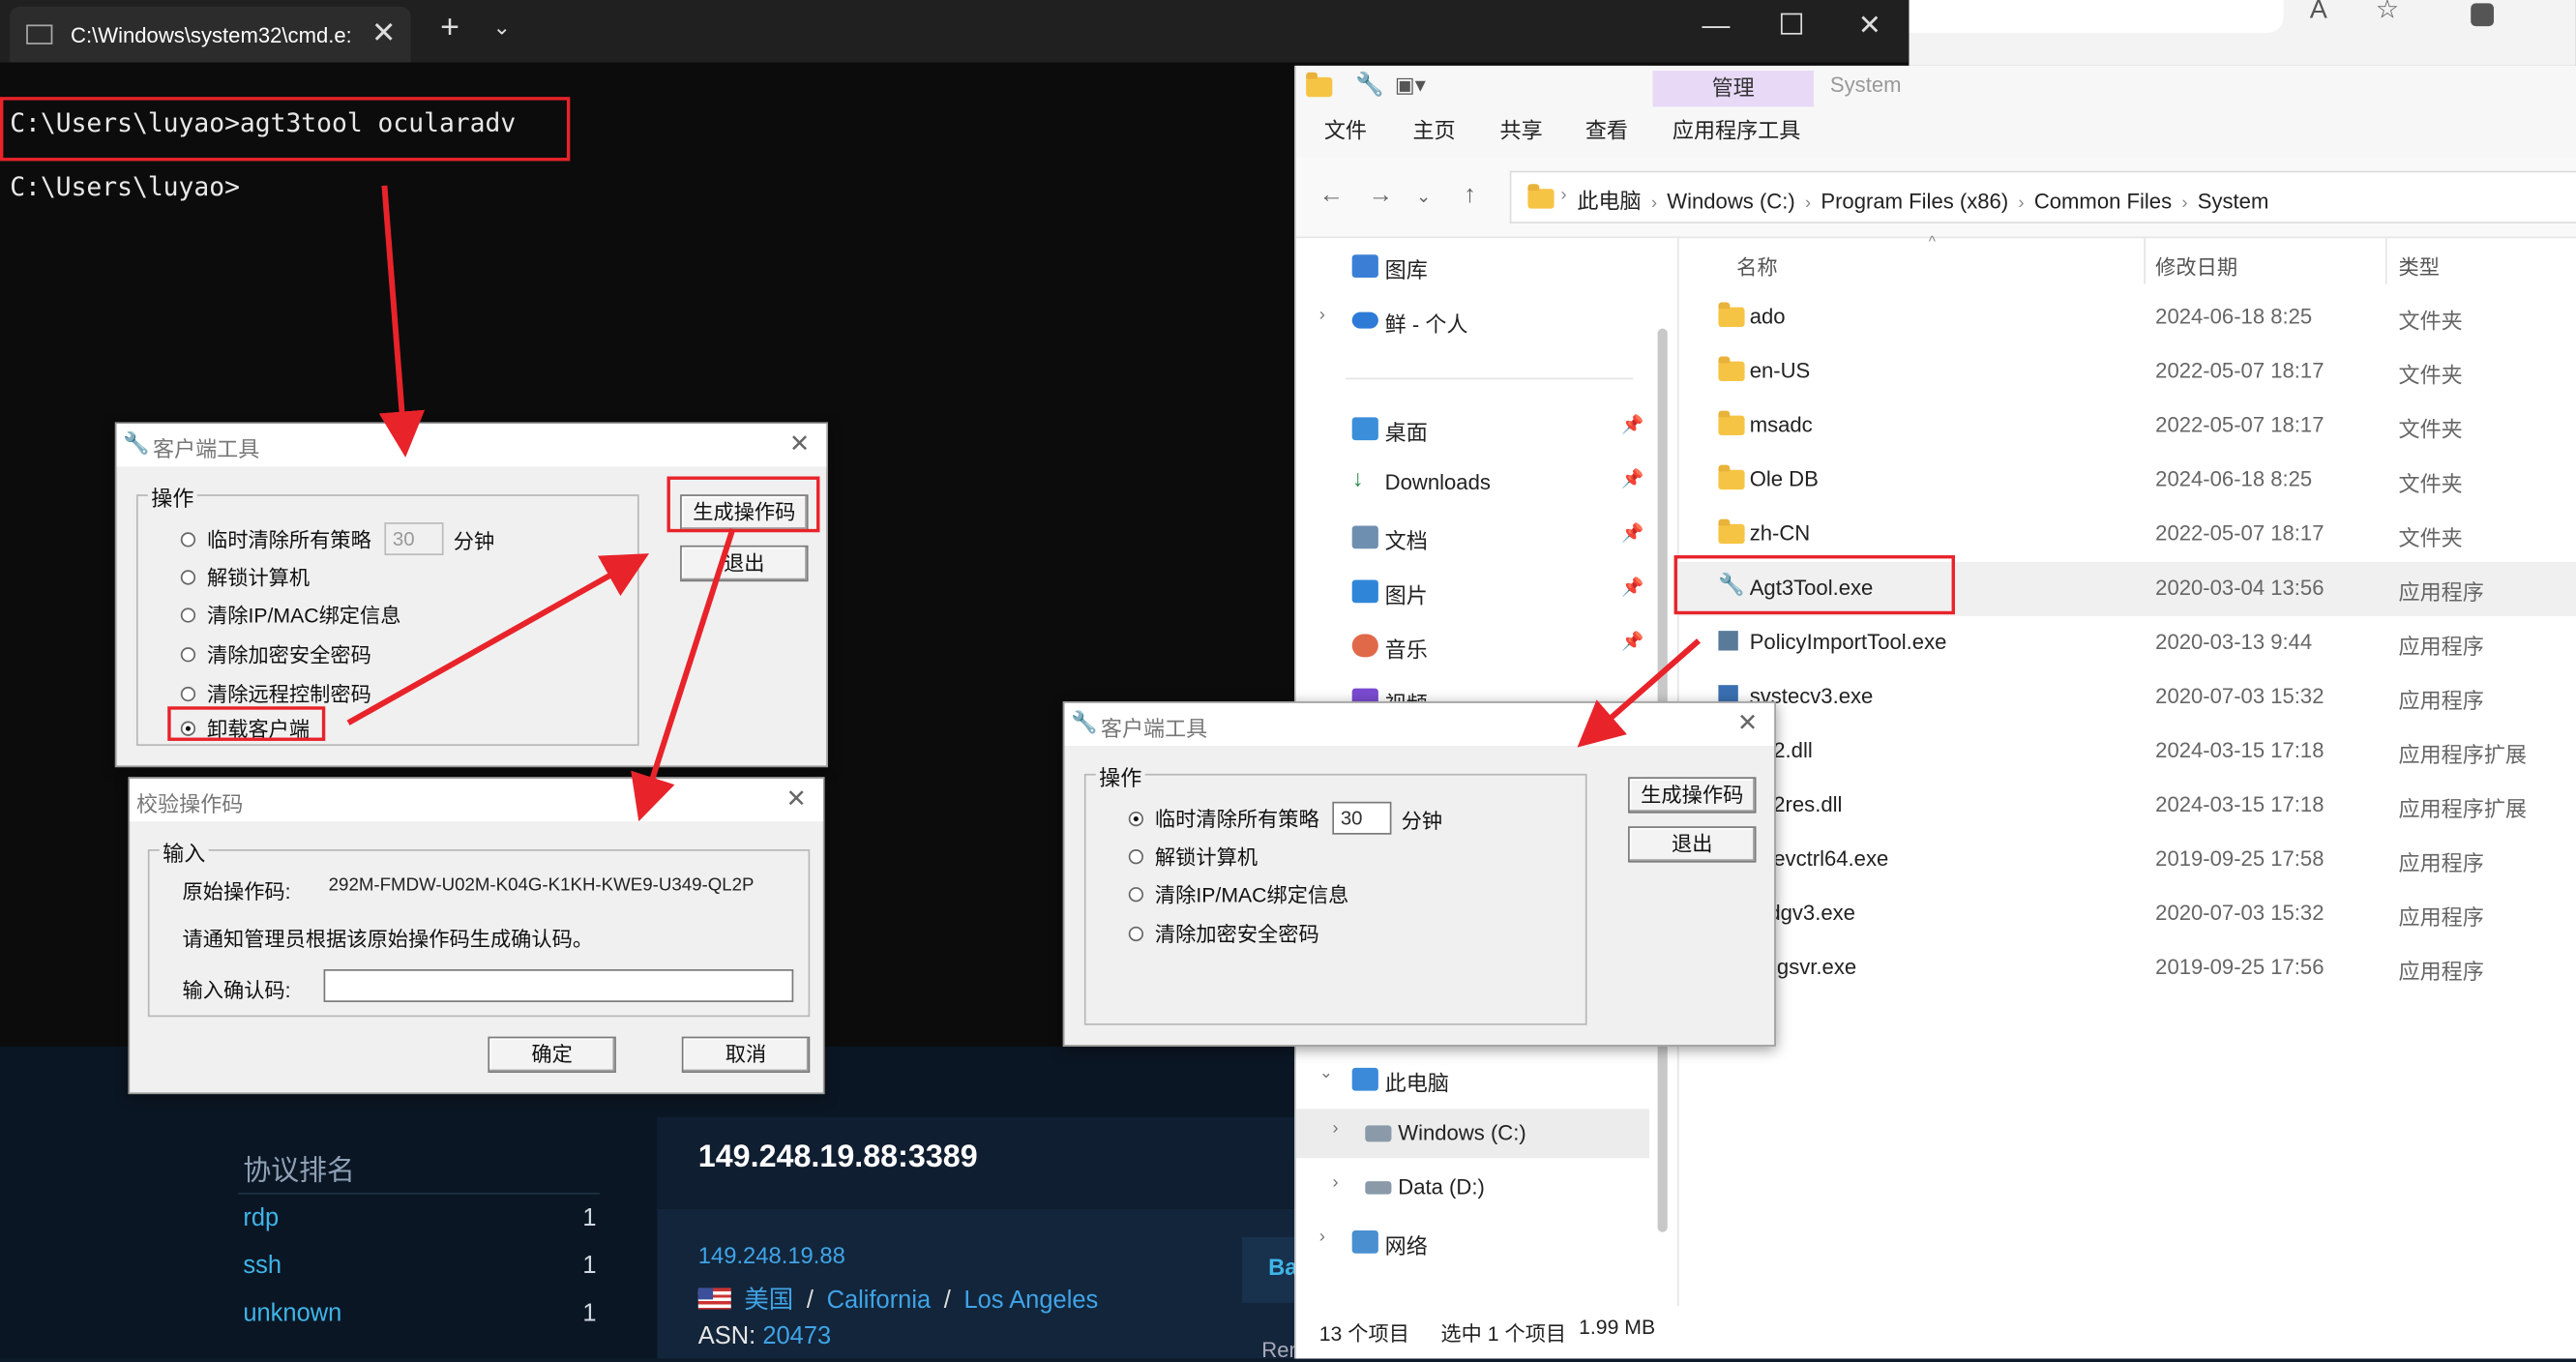 Image resolution: width=2576 pixels, height=1362 pixels. I want to click on selected-size: 1.99 MB, so click(1617, 1328).